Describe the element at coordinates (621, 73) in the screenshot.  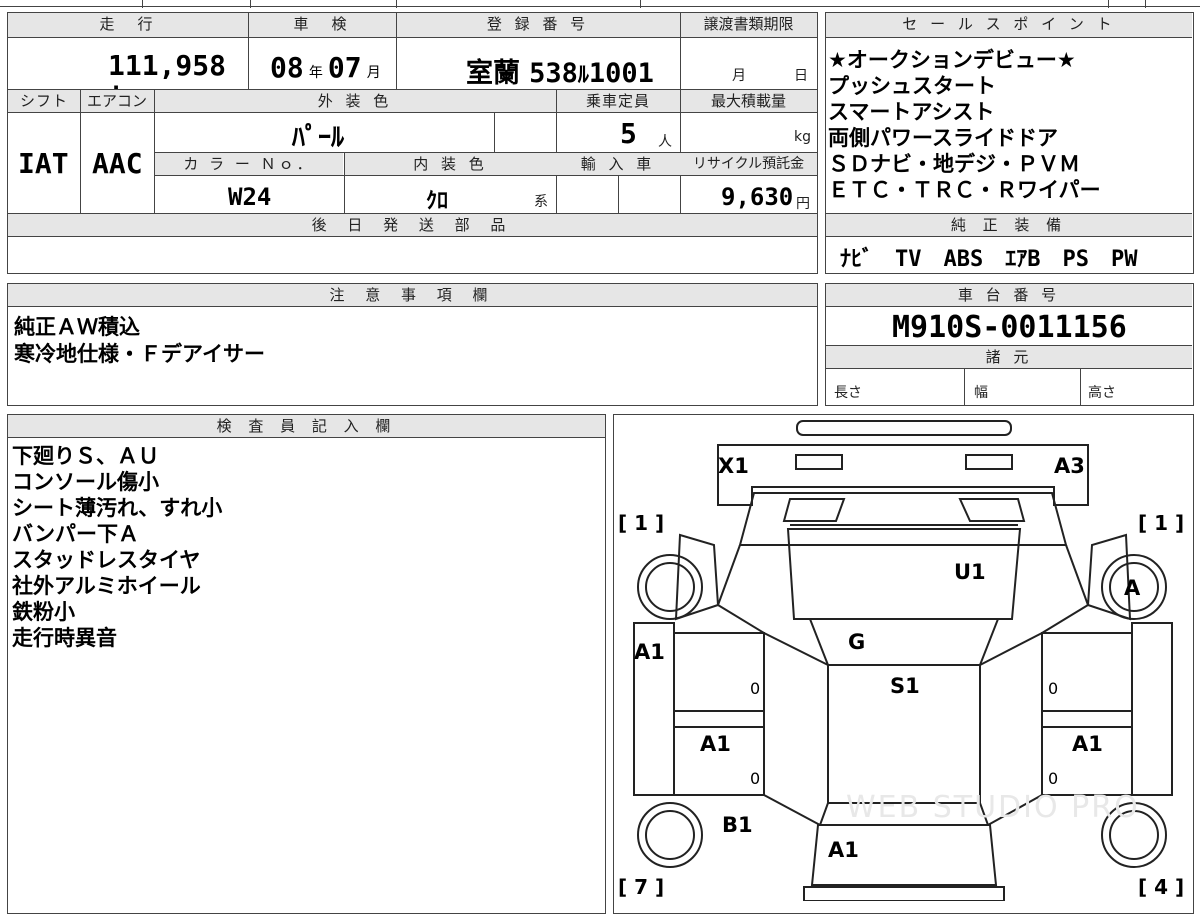
I see `registration-number: 1001` at that location.